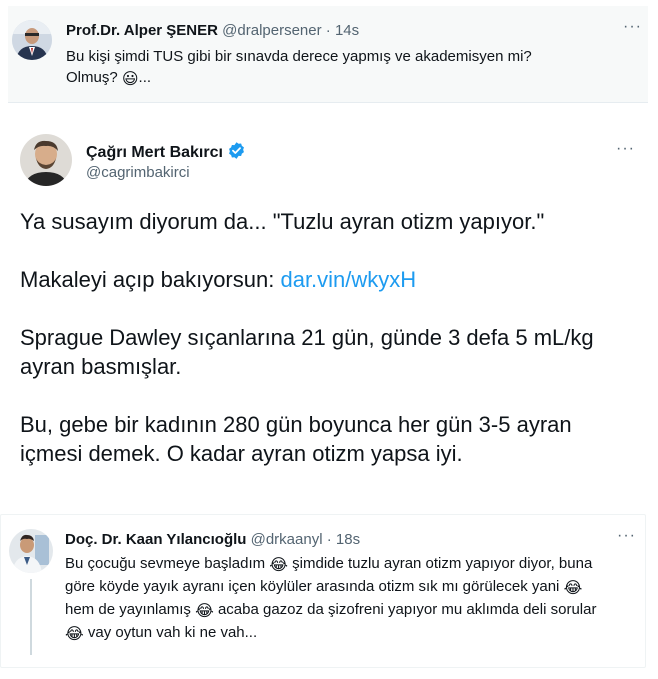 The image size is (658, 679). What do you see at coordinates (130, 79) in the screenshot?
I see `grinning-face-icon: 😃` at bounding box center [130, 79].